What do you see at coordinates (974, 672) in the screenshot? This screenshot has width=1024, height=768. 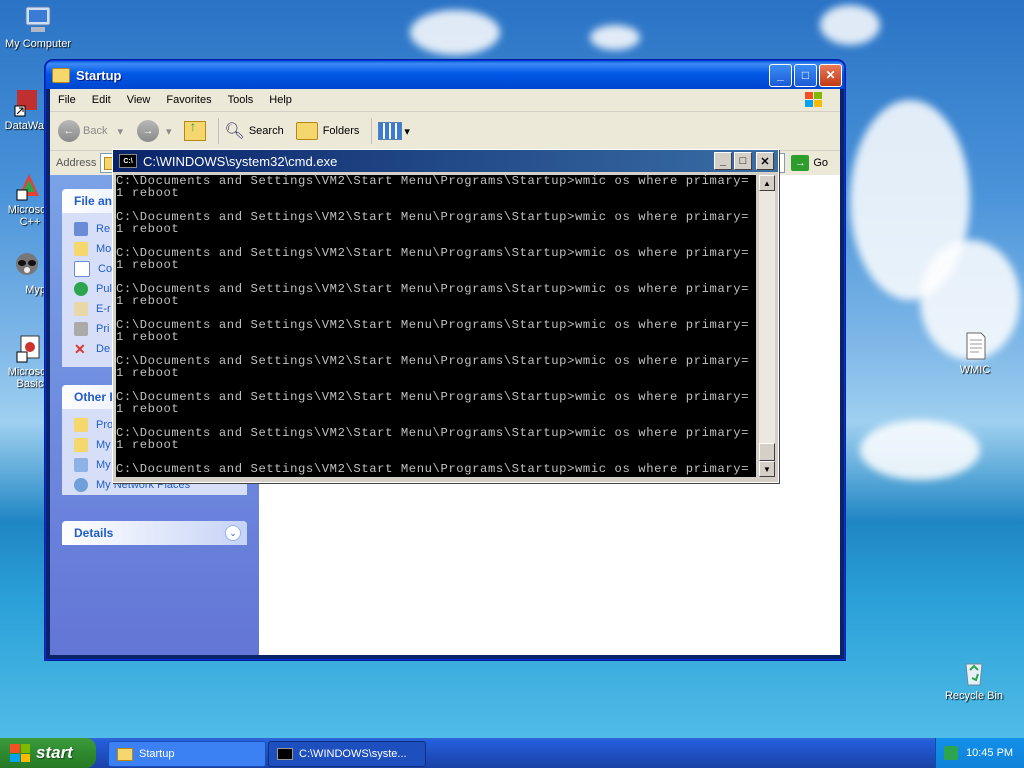 I see `recycle-bin-icon` at bounding box center [974, 672].